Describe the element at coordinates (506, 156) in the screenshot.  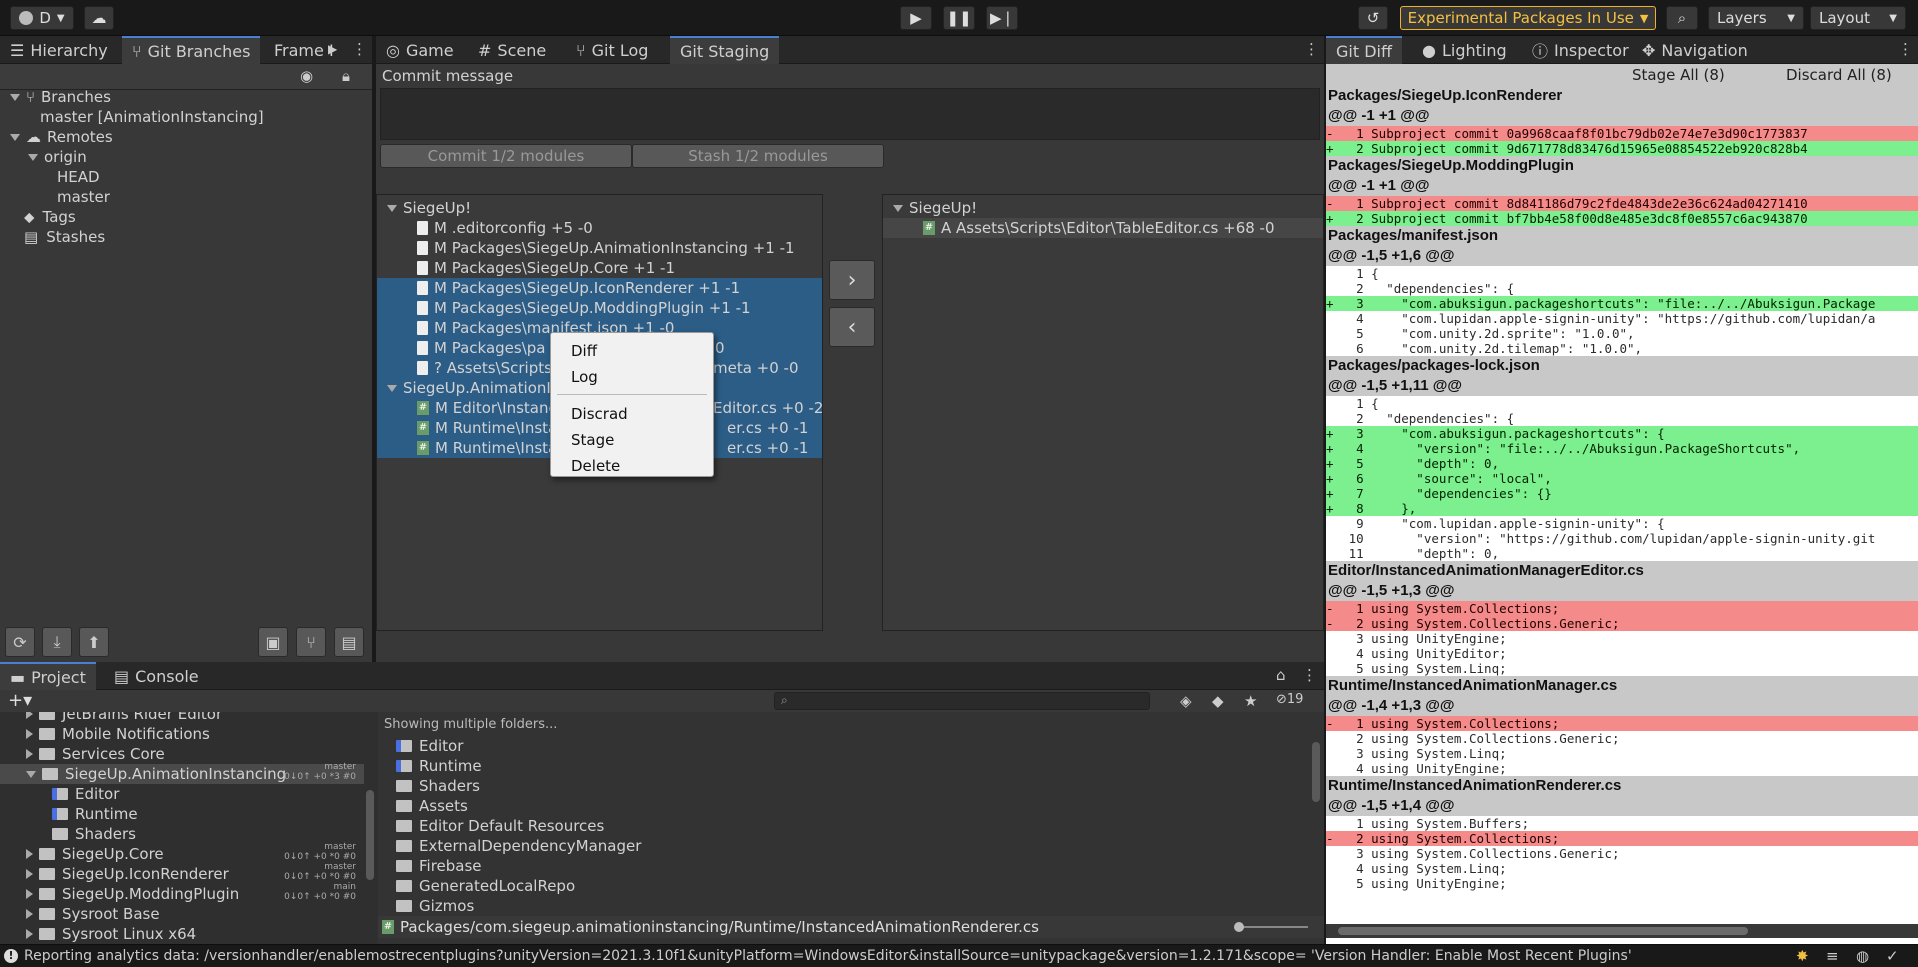
I see `commit-button: Commit 1/2 modules` at that location.